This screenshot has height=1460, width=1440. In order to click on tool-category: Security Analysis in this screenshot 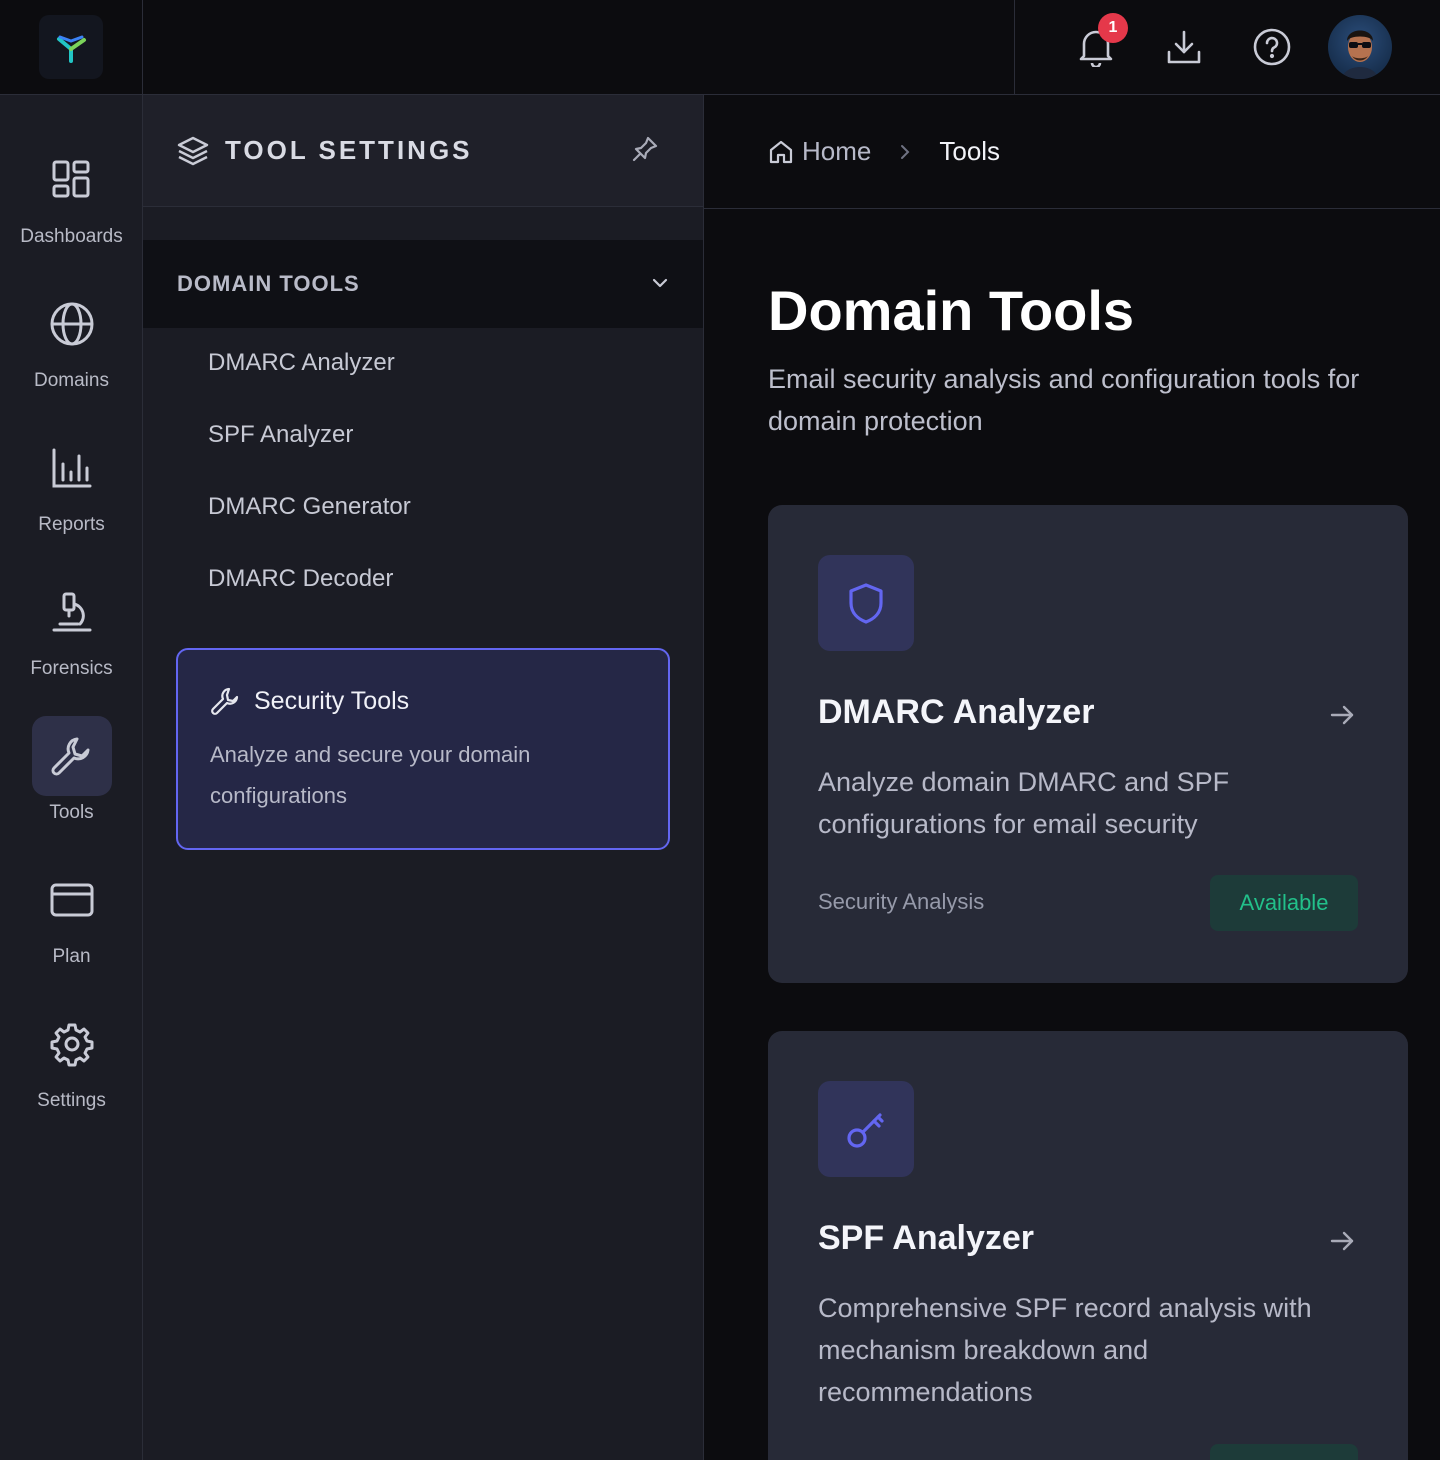, I will do `click(901, 901)`.